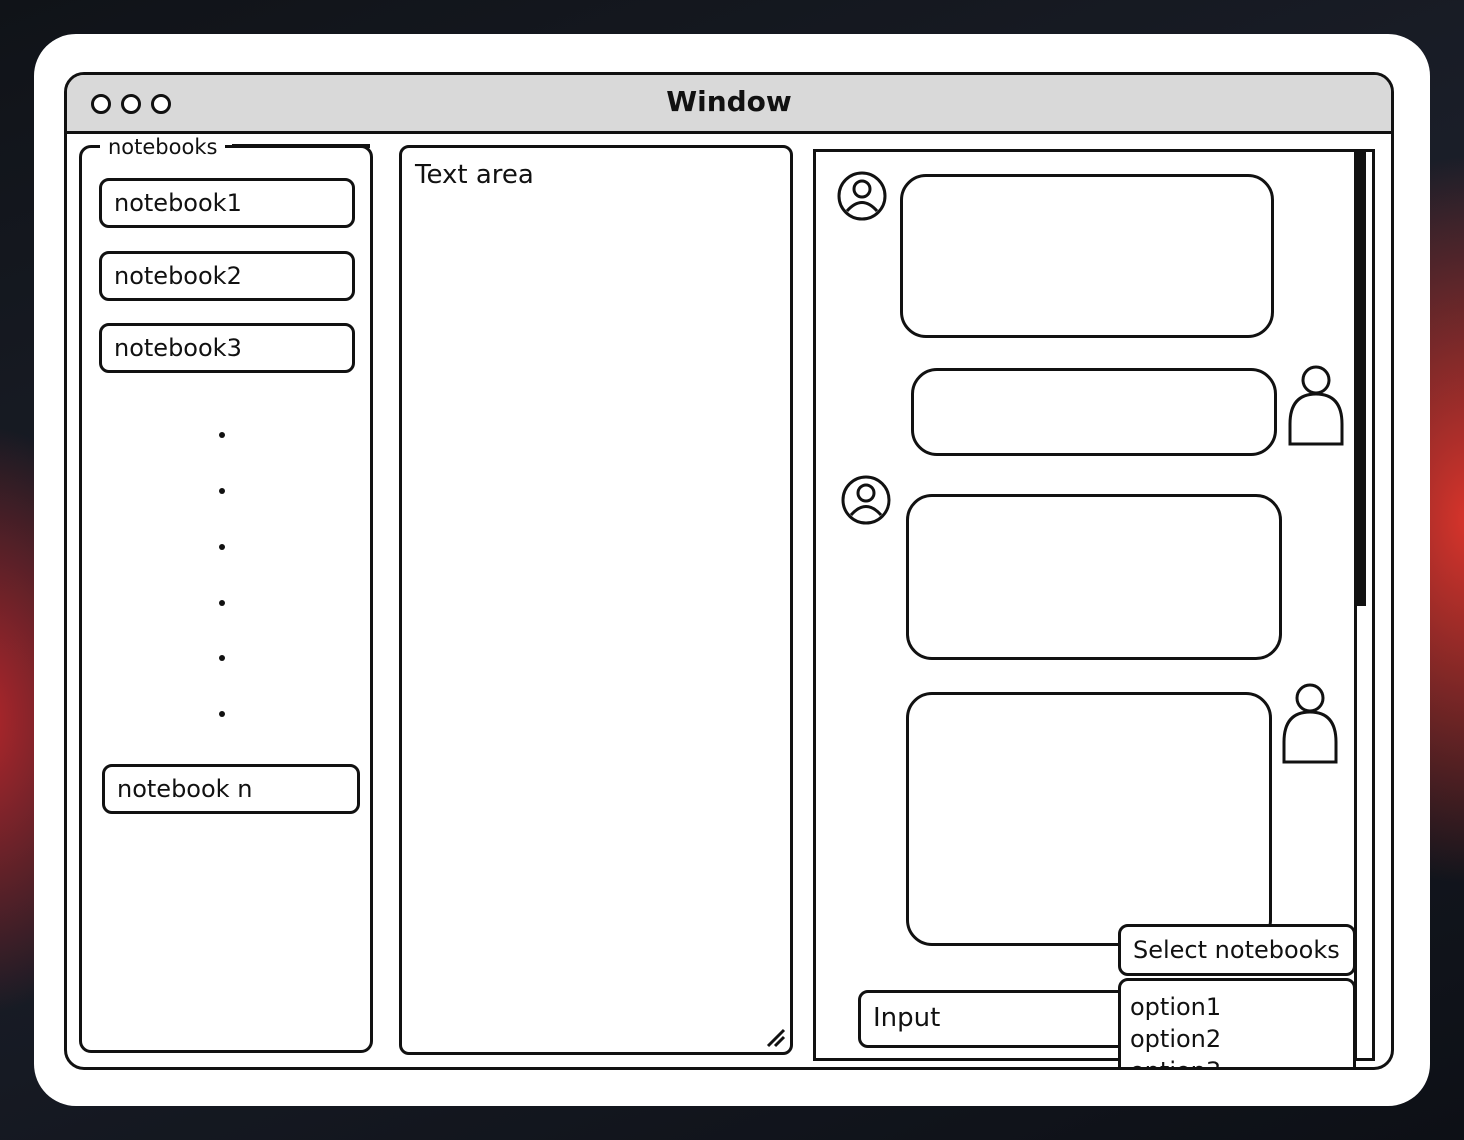  What do you see at coordinates (998, 1019) in the screenshot?
I see `chat-input: Input` at bounding box center [998, 1019].